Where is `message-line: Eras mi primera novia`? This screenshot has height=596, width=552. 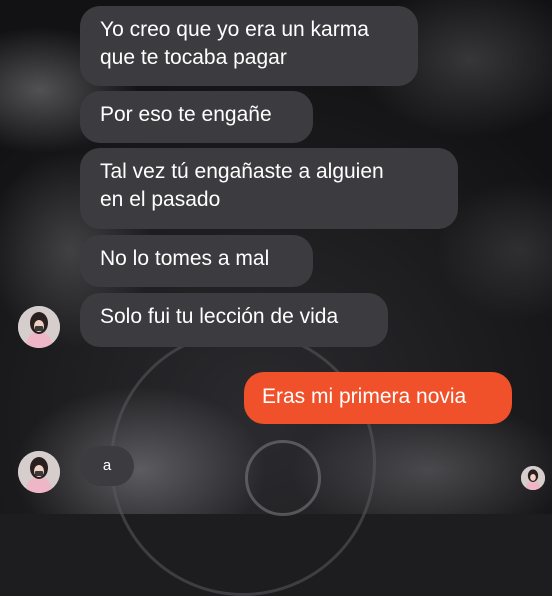
message-line: Eras mi primera novia is located at coordinates (364, 396).